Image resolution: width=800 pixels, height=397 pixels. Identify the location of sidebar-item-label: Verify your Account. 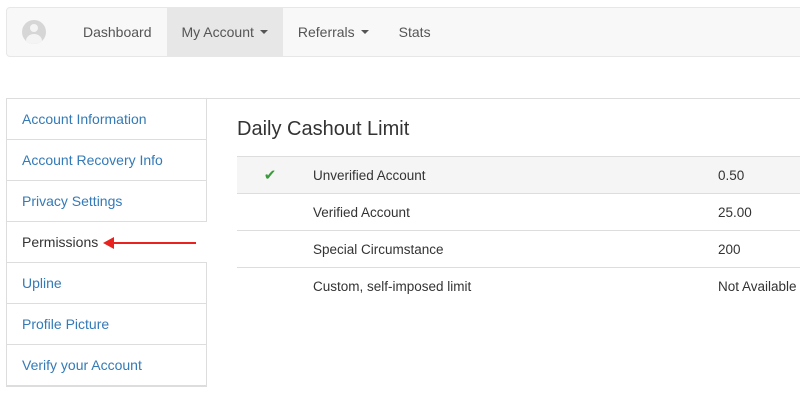
(82, 365).